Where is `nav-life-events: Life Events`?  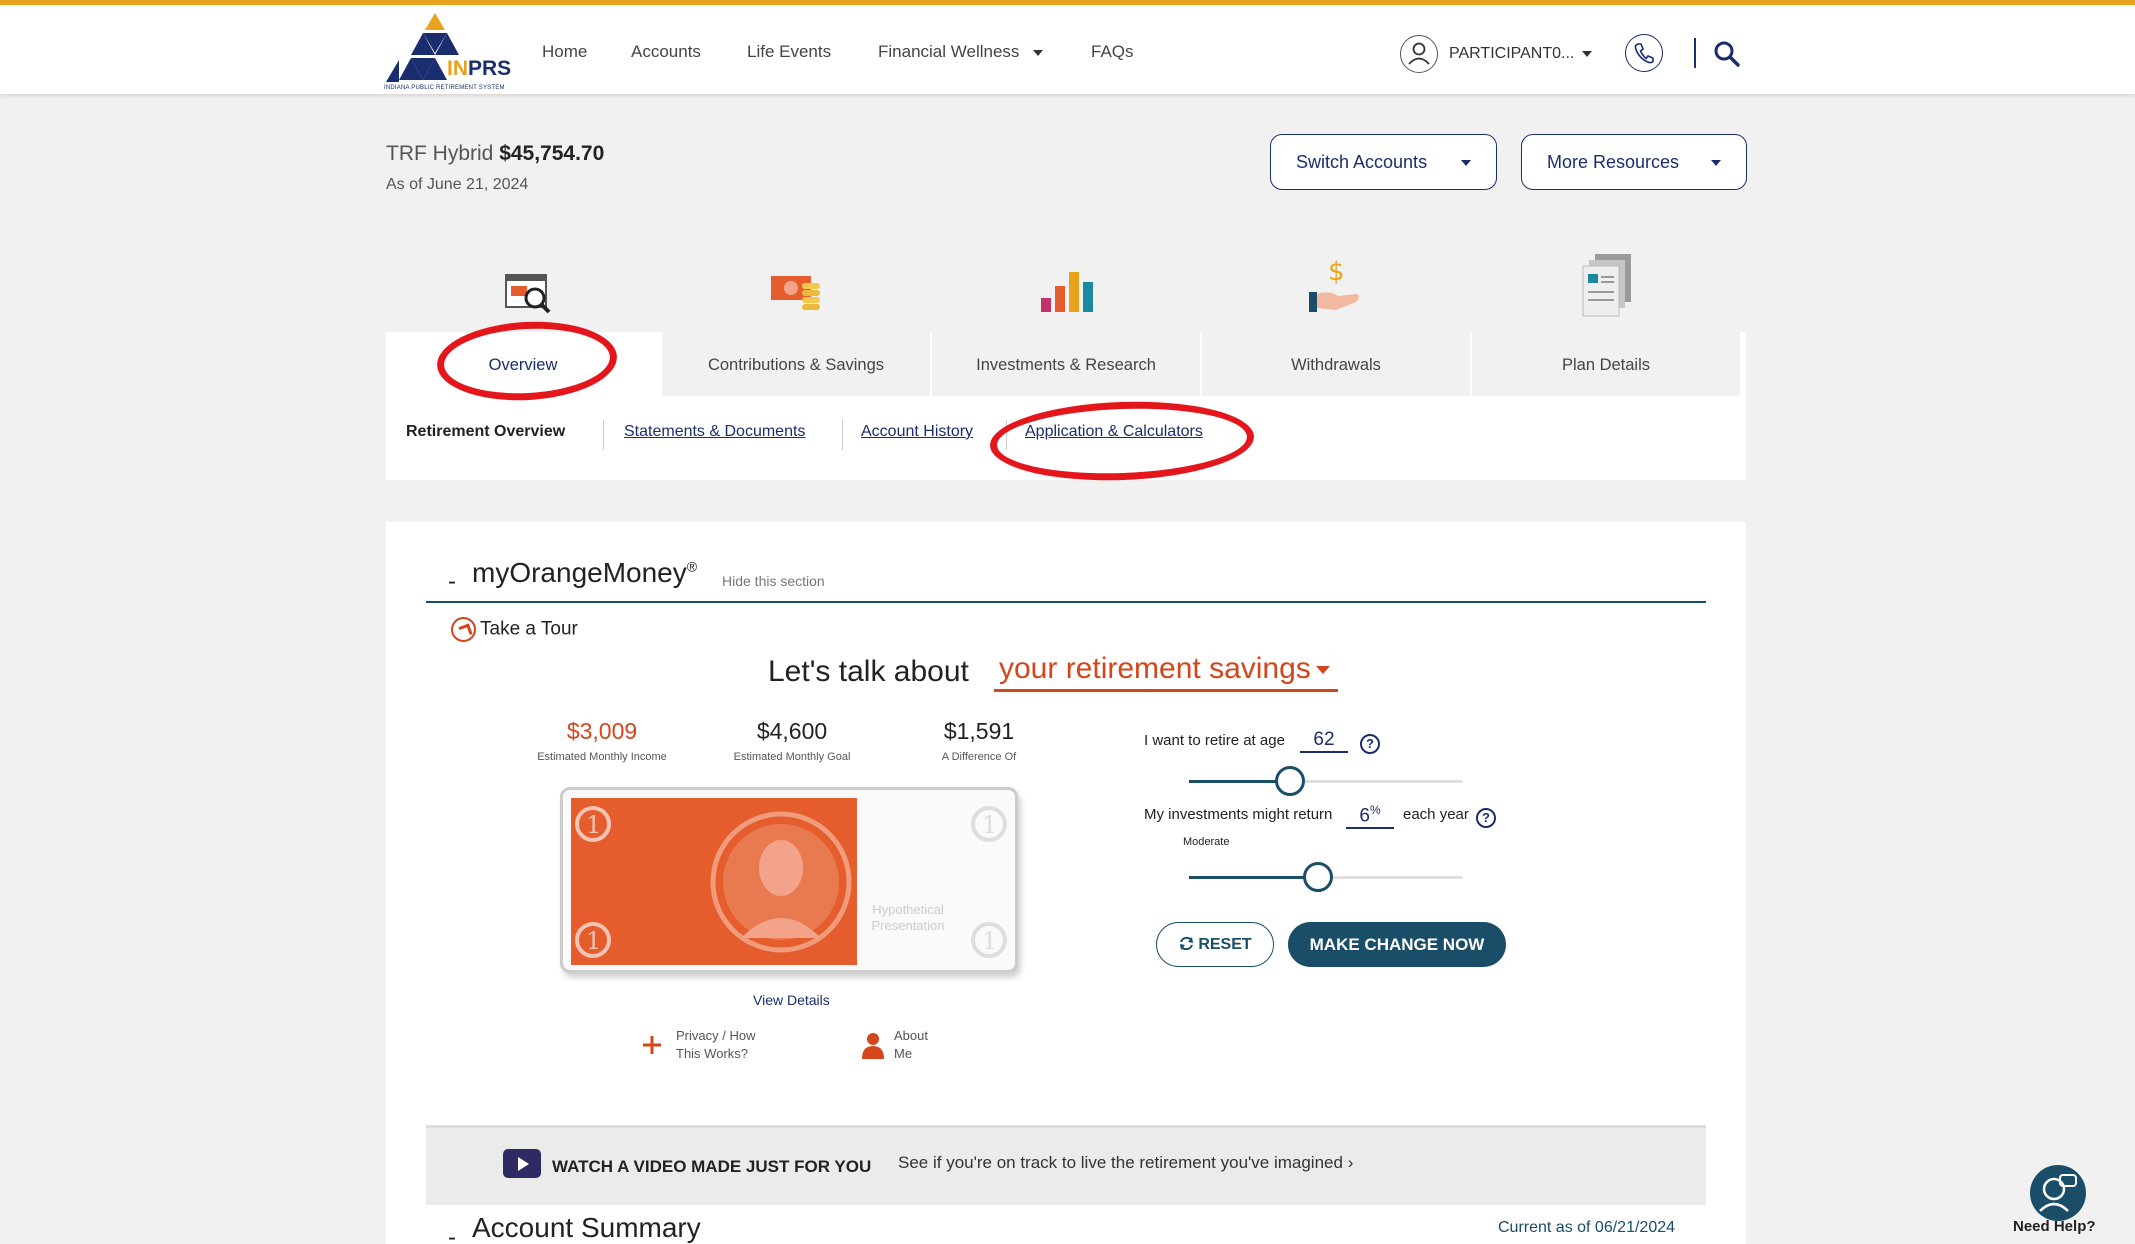
nav-life-events: Life Events is located at coordinates (789, 52).